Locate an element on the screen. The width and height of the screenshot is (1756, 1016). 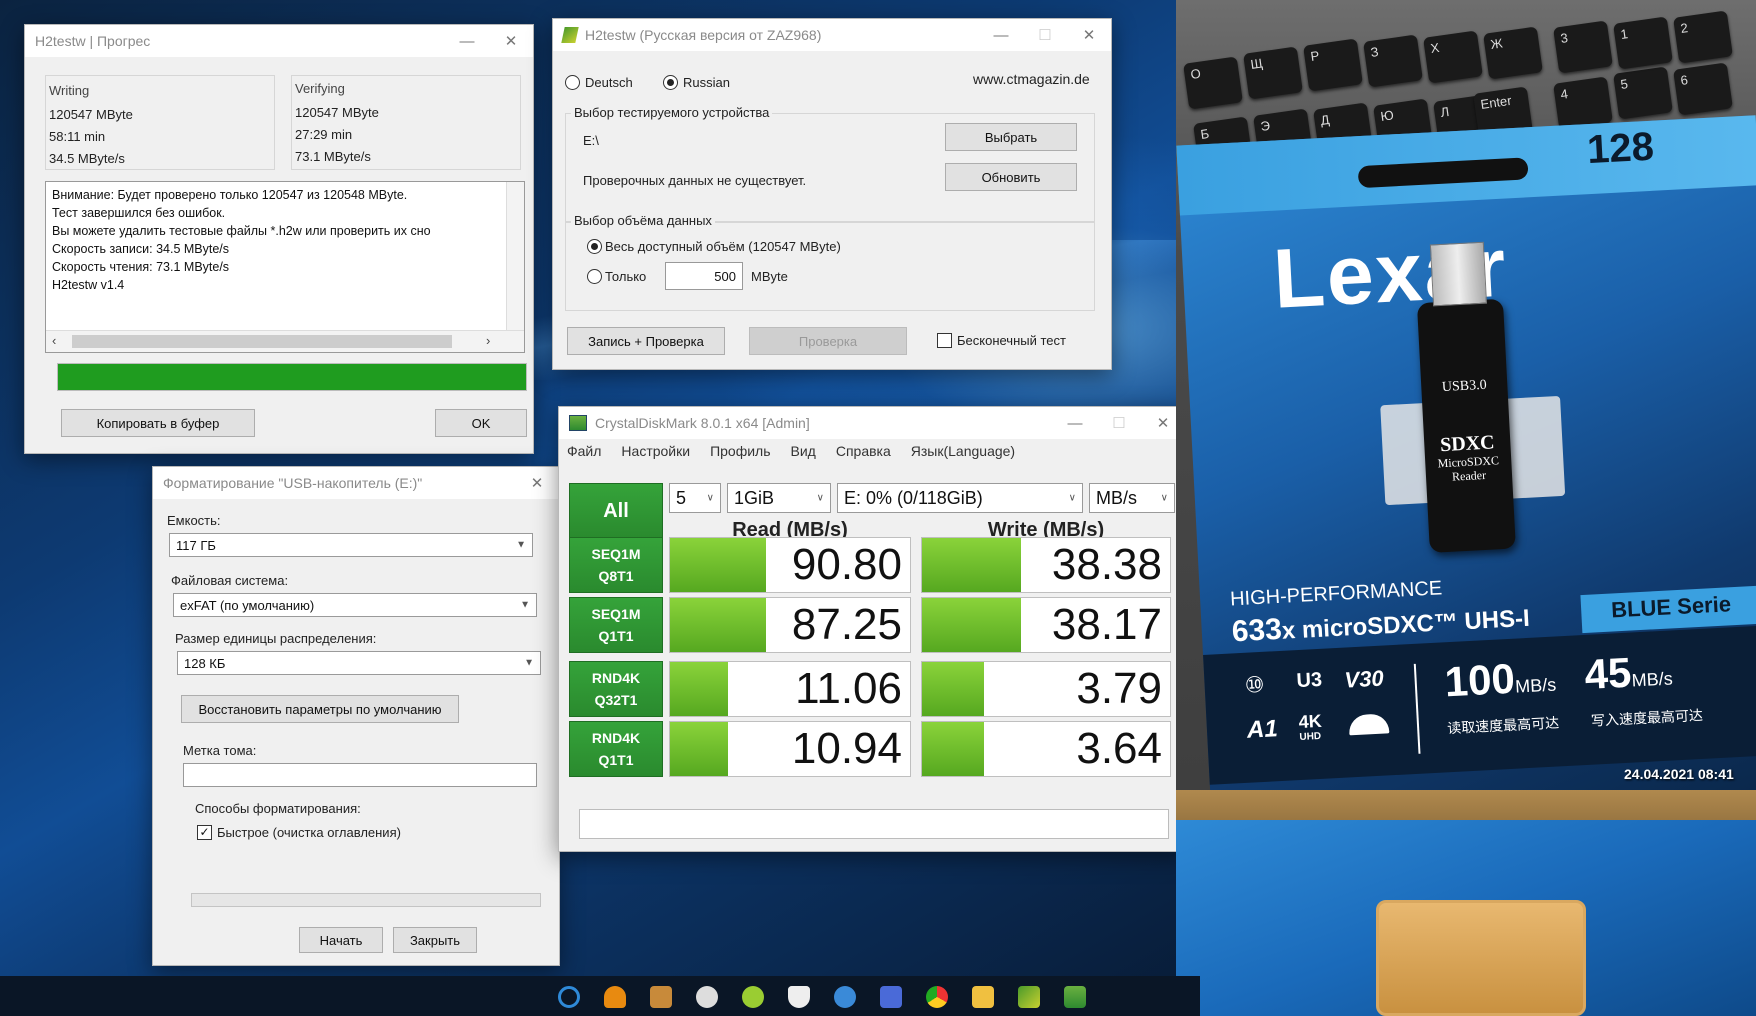
refresh-taskbar-icon is located at coordinates (569, 997).